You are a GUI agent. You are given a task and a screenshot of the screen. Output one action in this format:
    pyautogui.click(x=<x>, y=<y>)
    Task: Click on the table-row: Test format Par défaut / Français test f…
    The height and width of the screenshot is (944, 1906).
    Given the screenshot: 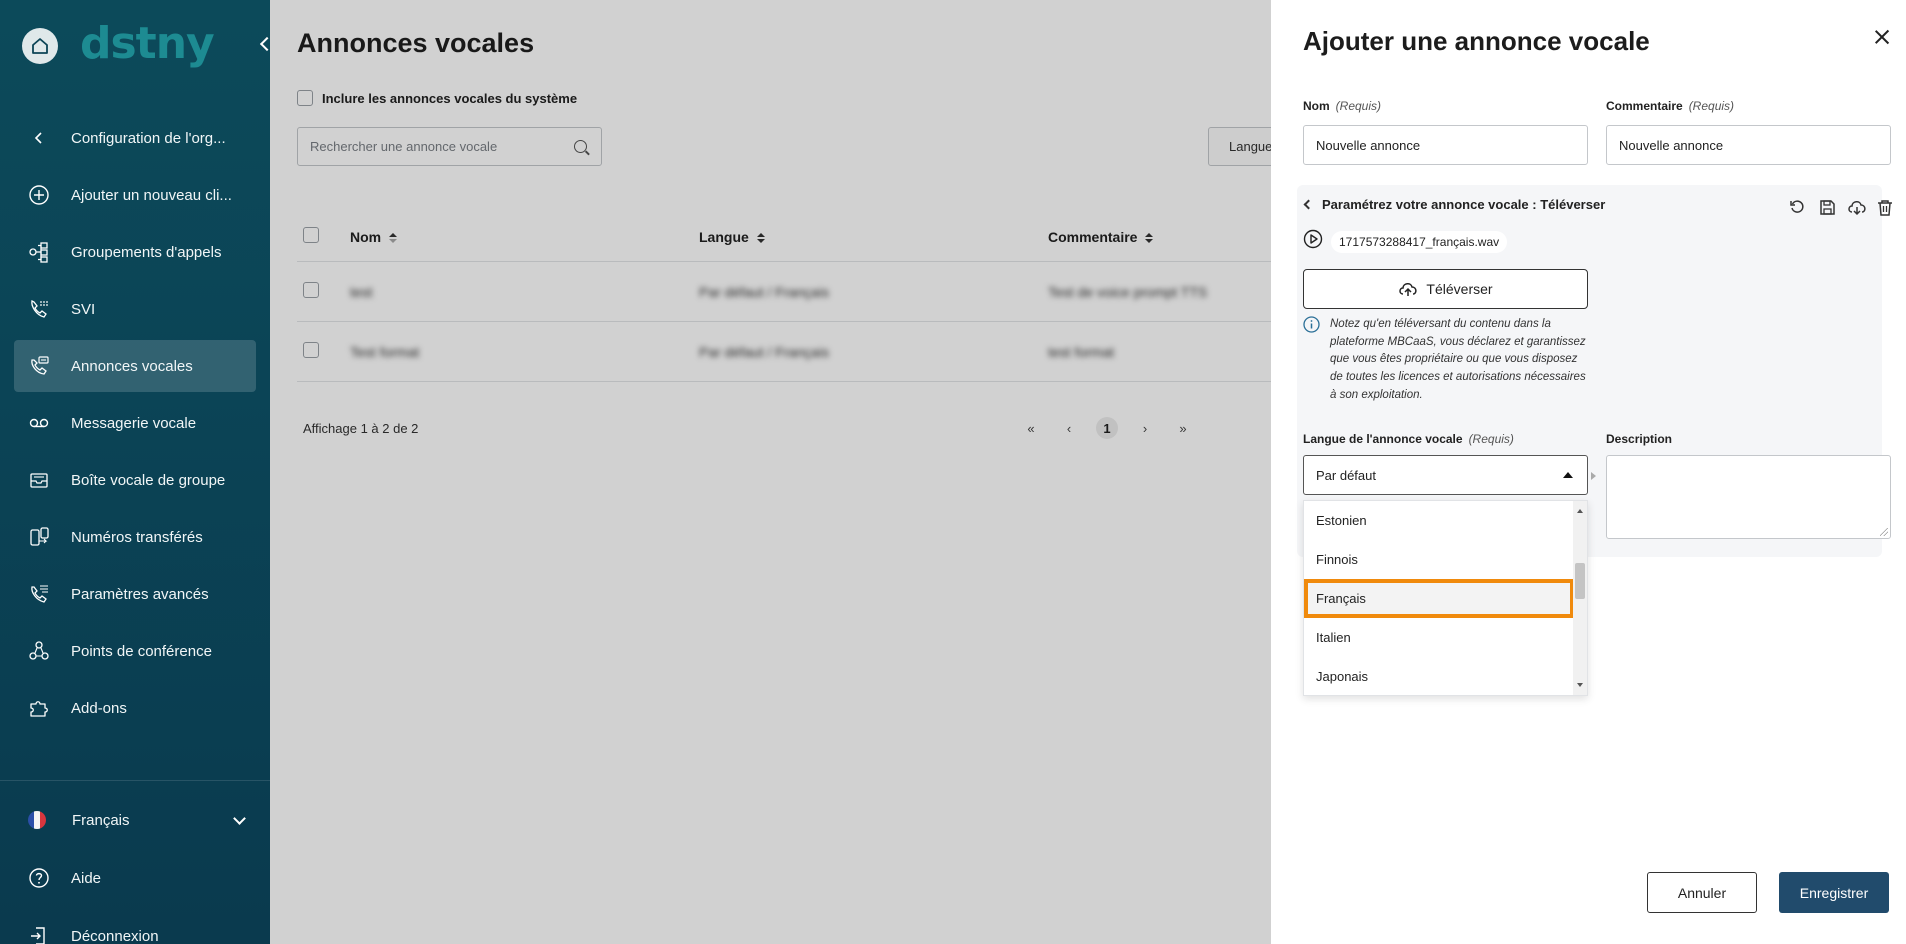 What is the action you would take?
    pyautogui.click(x=784, y=352)
    